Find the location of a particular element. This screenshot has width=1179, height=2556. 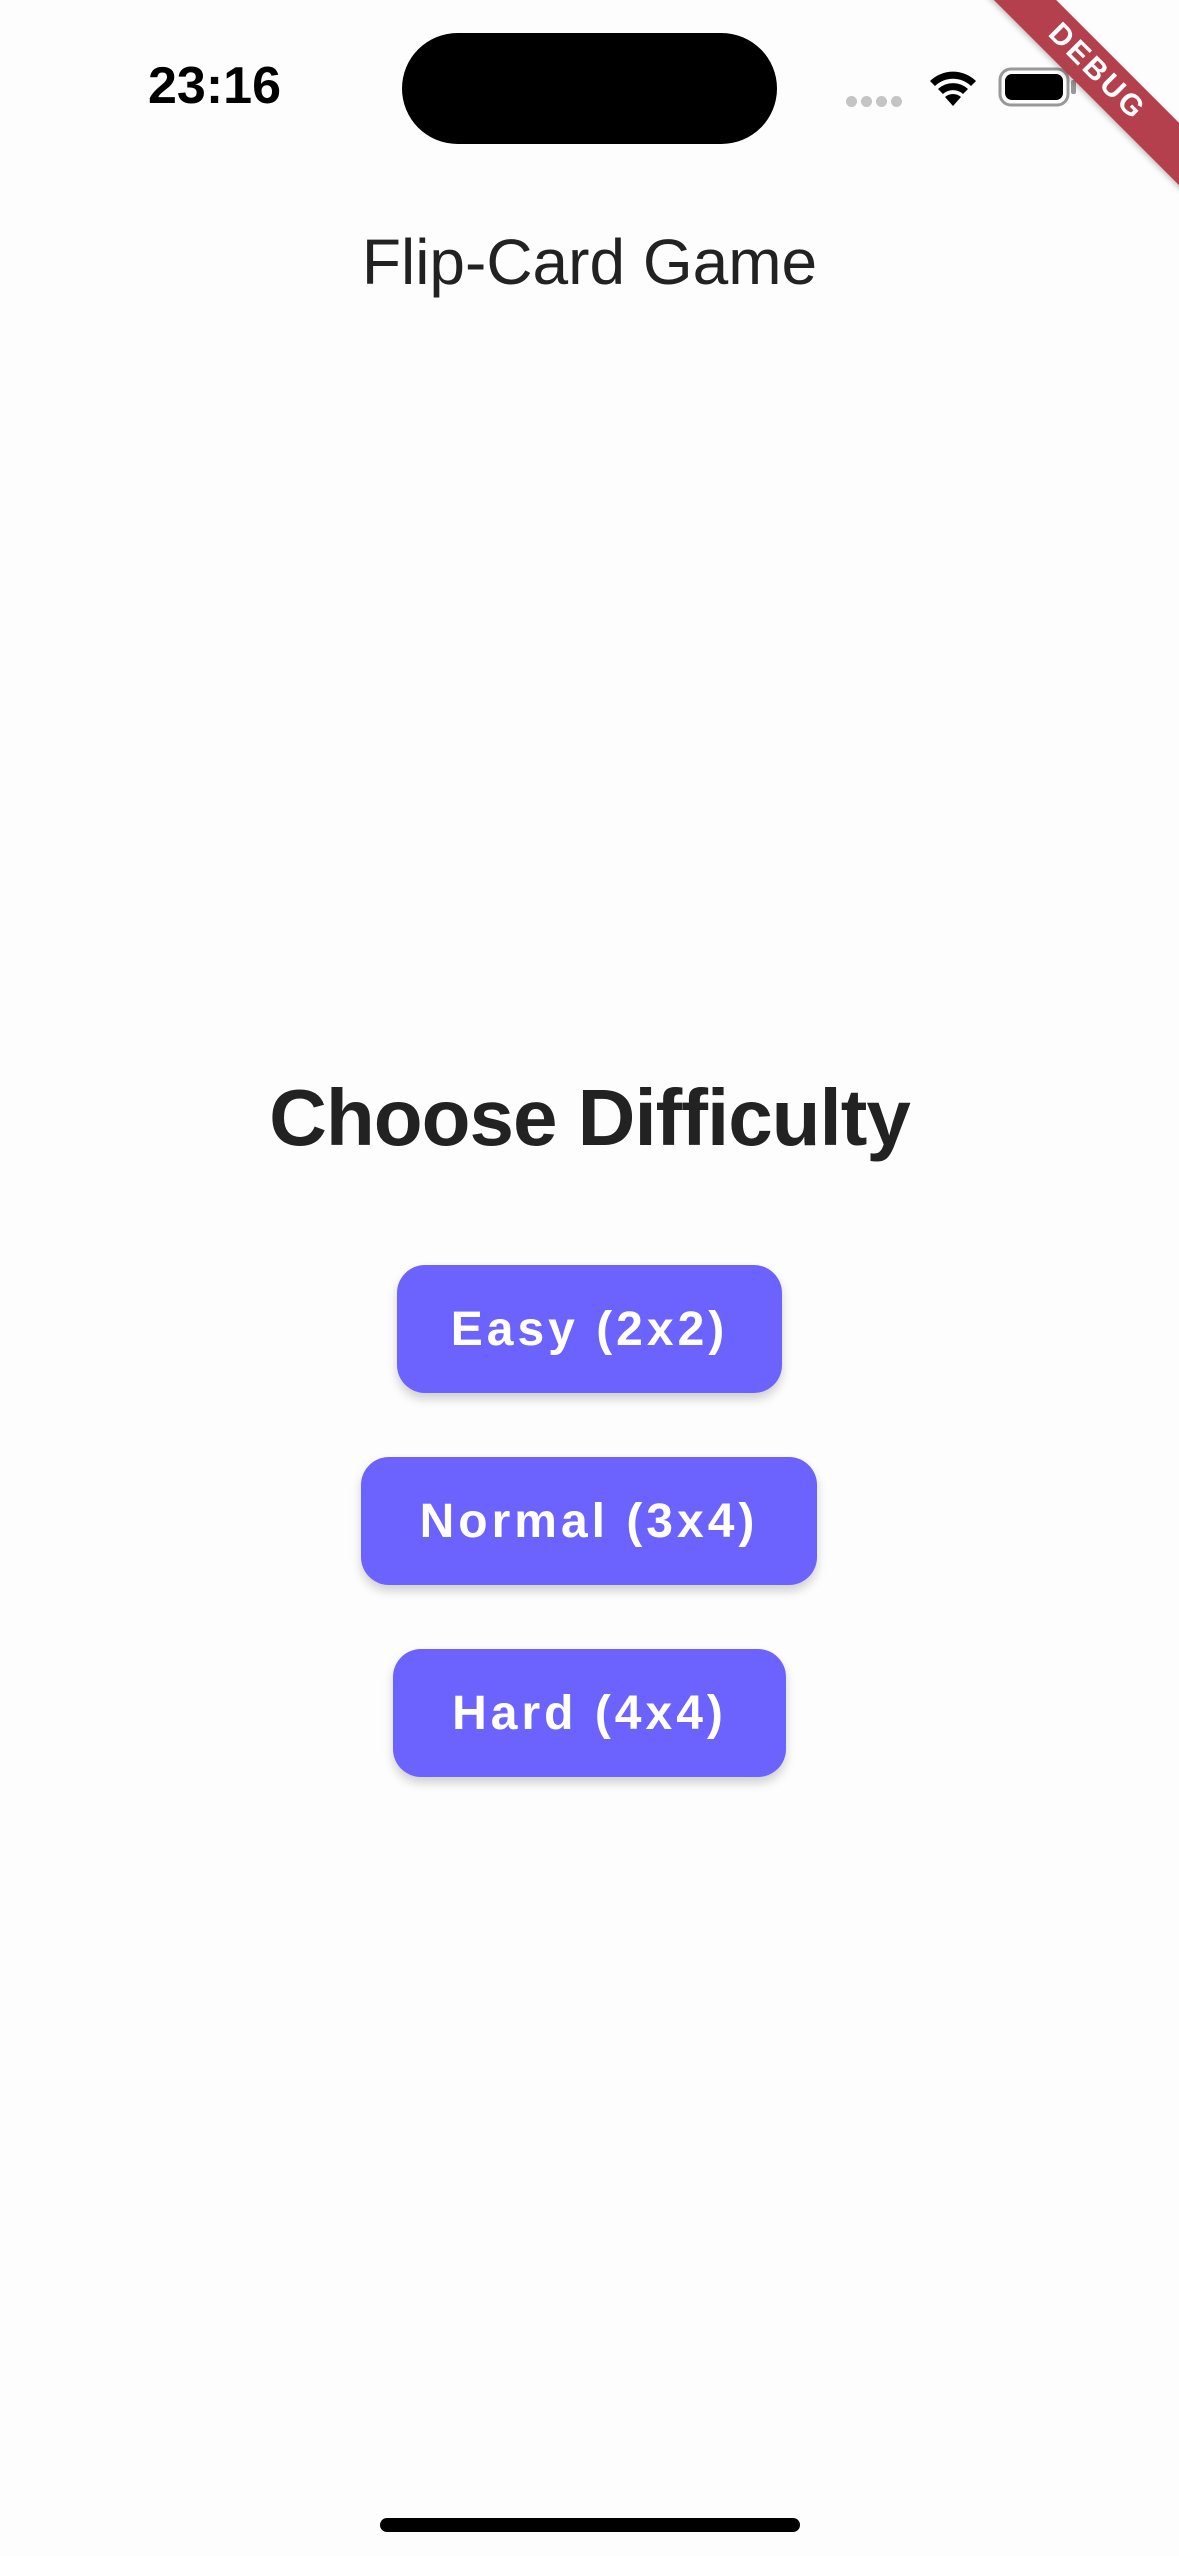

dynamic-island is located at coordinates (589, 88).